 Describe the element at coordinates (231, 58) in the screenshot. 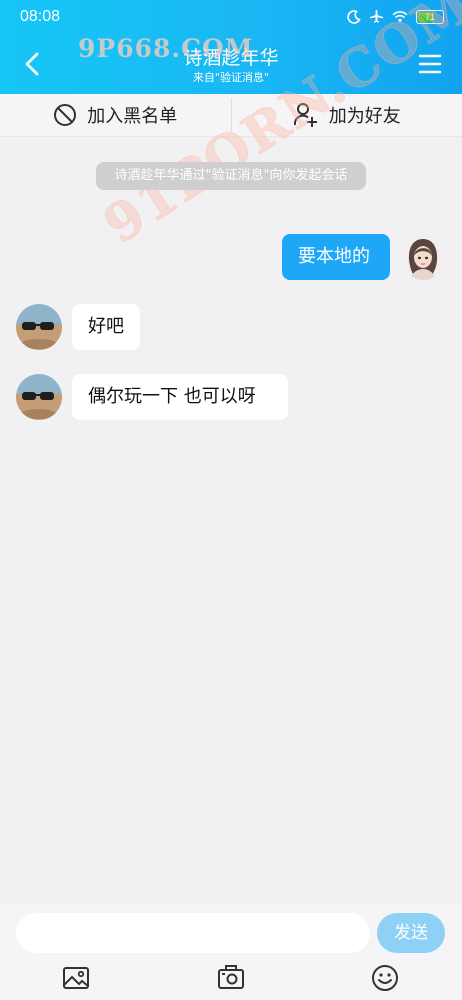

I see `page-title: 诗酒趁年华` at that location.